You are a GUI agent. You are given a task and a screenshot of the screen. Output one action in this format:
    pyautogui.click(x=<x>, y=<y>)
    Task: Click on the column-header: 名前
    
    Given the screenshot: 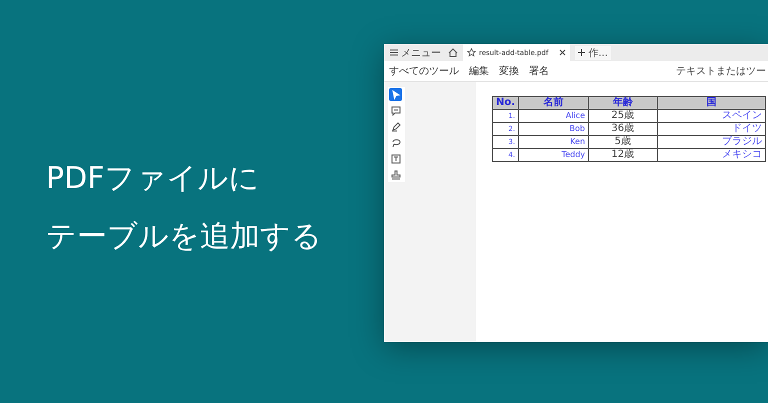 What is the action you would take?
    pyautogui.click(x=553, y=103)
    